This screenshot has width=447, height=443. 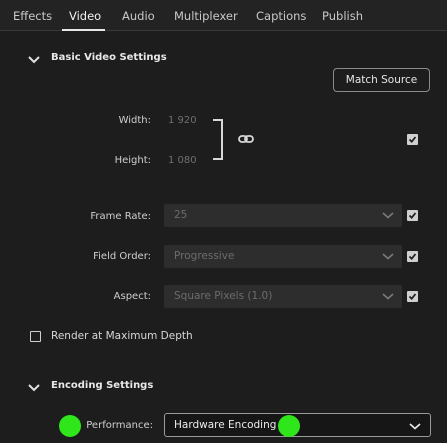 I want to click on match-source-button: Match Source, so click(x=381, y=80).